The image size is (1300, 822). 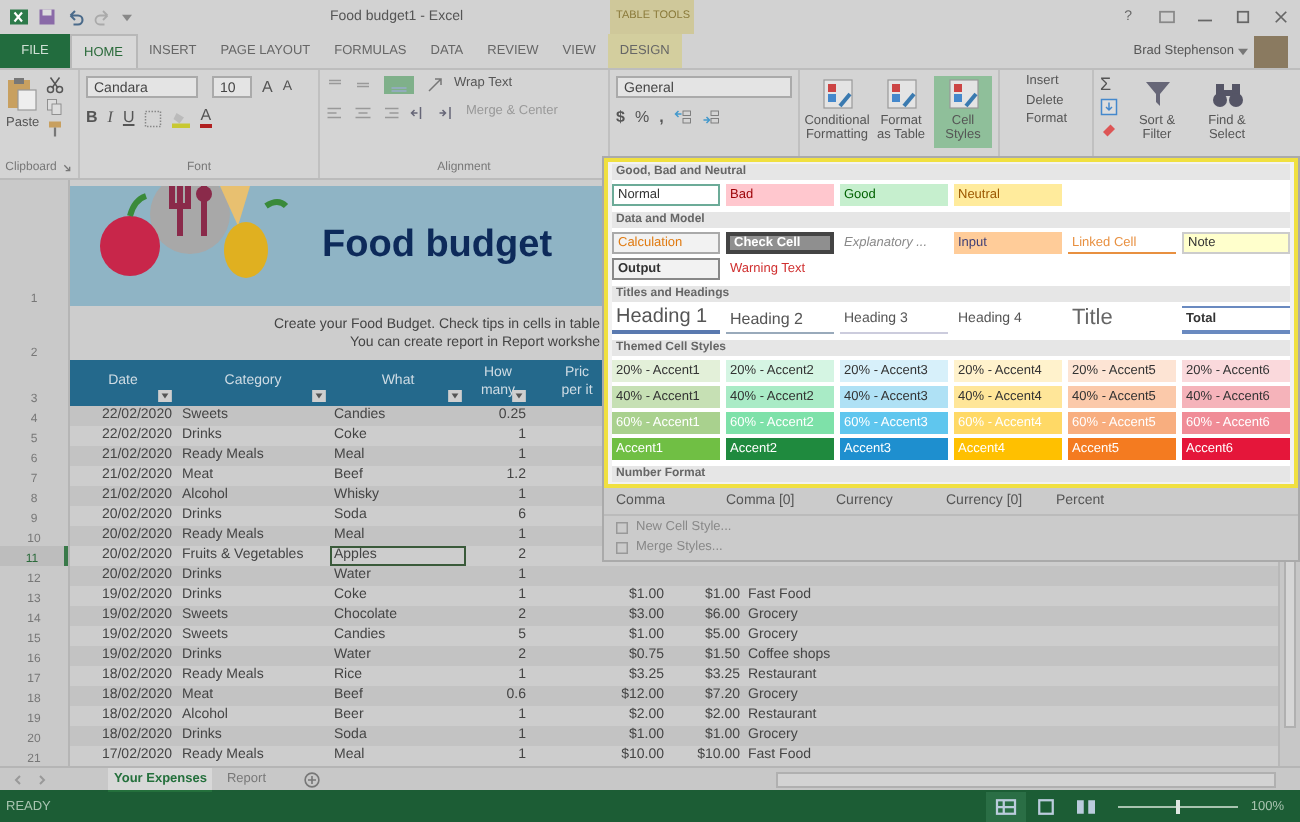 What do you see at coordinates (335, 113) in the screenshot?
I see `align-left-icon` at bounding box center [335, 113].